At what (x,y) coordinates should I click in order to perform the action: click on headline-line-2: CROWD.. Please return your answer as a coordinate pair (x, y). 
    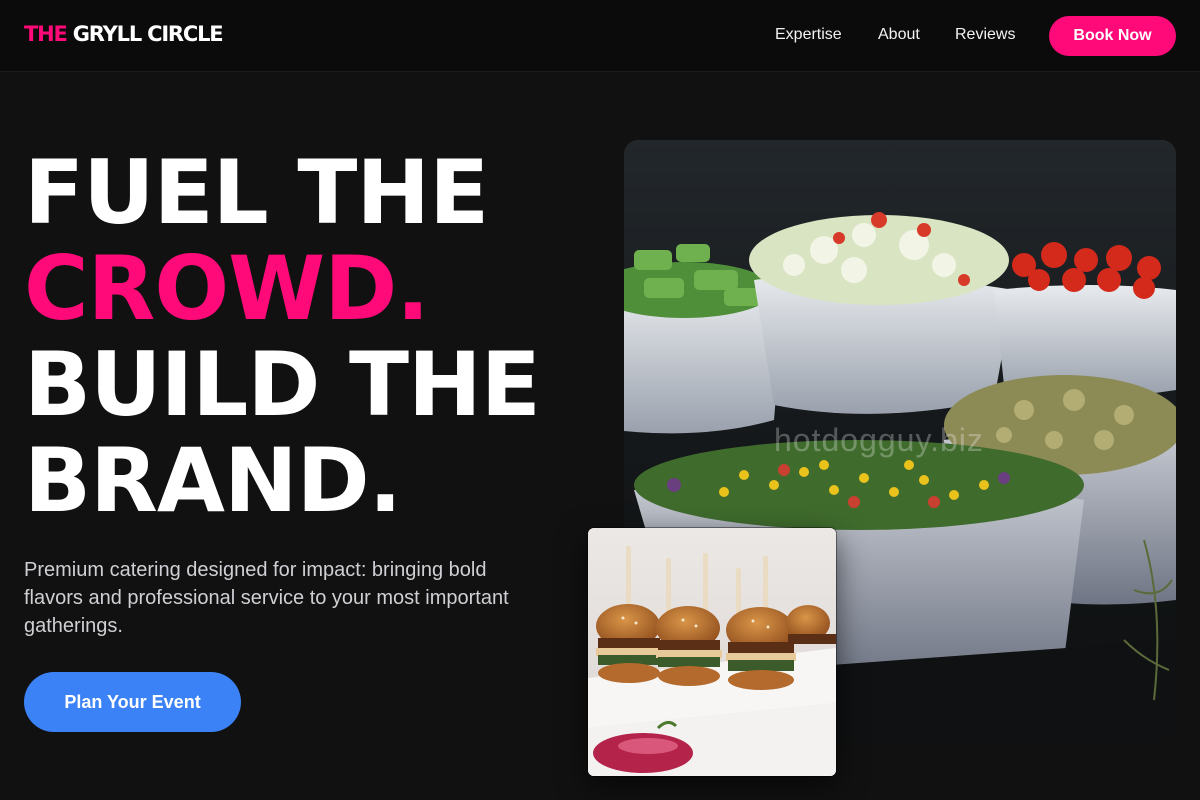
    Looking at the image, I should click on (227, 288).